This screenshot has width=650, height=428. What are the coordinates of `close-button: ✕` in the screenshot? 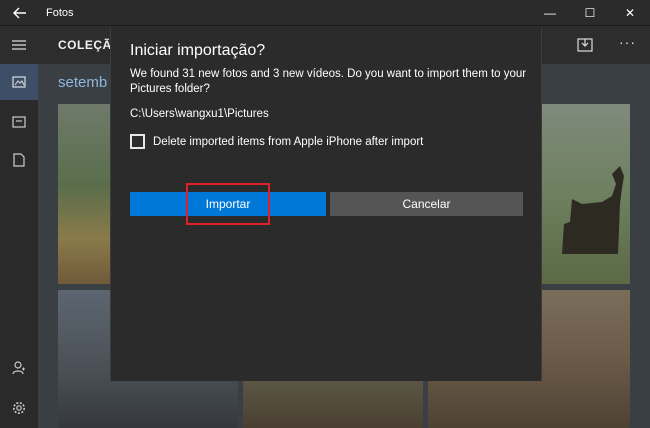 It's located at (630, 13).